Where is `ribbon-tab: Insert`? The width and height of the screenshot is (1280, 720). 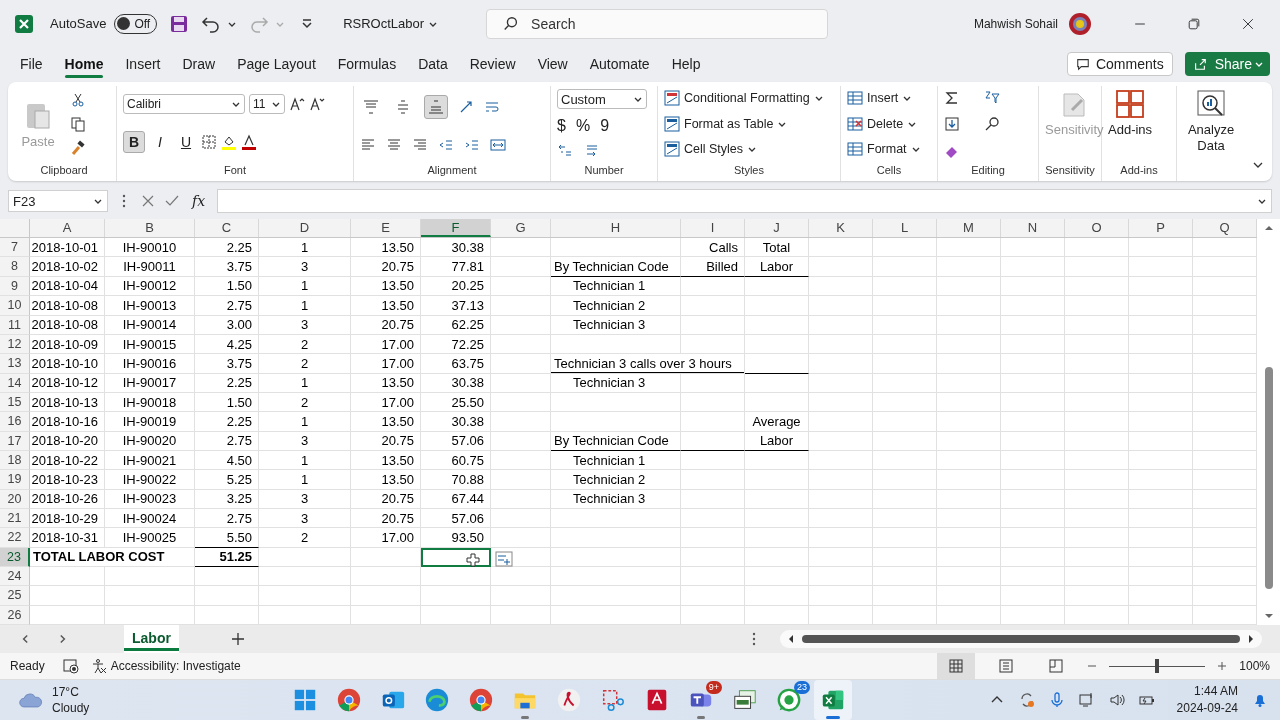
ribbon-tab: Insert is located at coordinates (143, 63).